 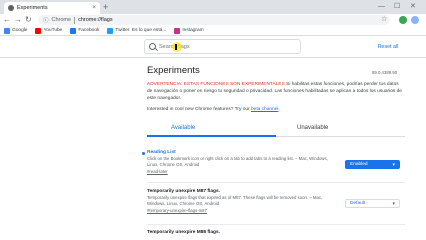 What do you see at coordinates (276, 232) in the screenshot?
I see `flag-item: Temporarily unexpire M88 flags.` at bounding box center [276, 232].